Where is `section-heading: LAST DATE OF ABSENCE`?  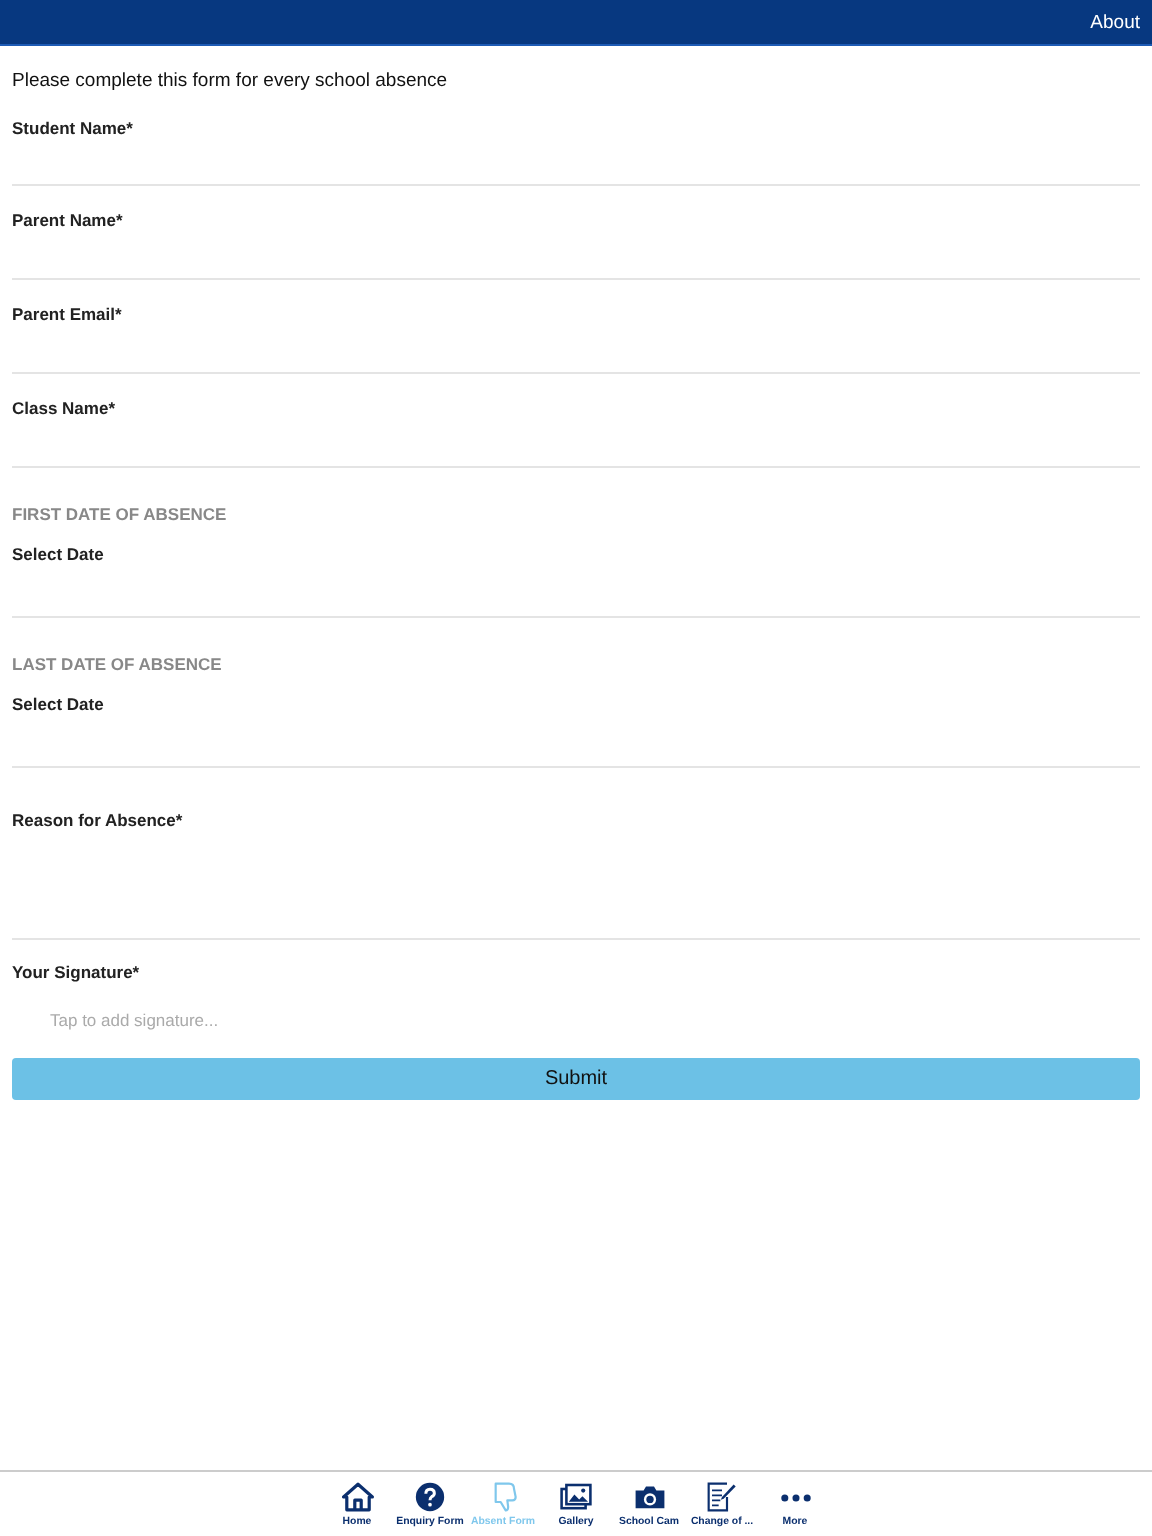 section-heading: LAST DATE OF ABSENCE is located at coordinates (117, 664).